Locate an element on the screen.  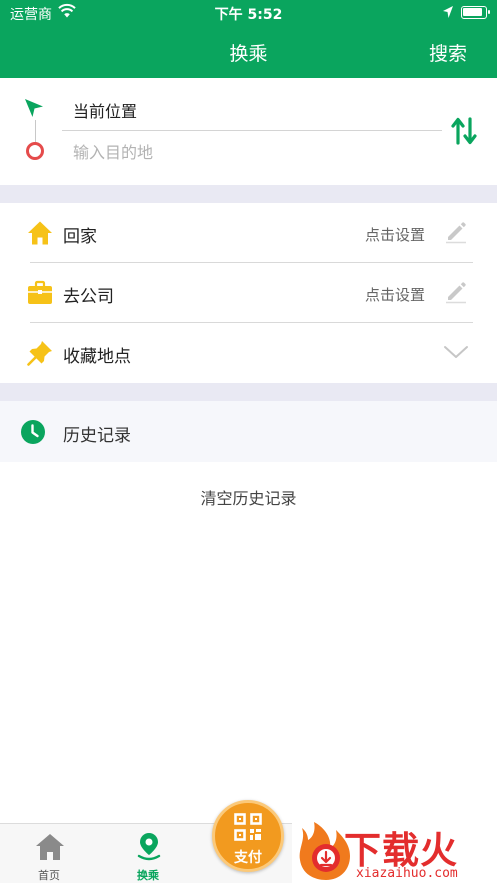
chevron-down-icon is located at coordinates (456, 352).